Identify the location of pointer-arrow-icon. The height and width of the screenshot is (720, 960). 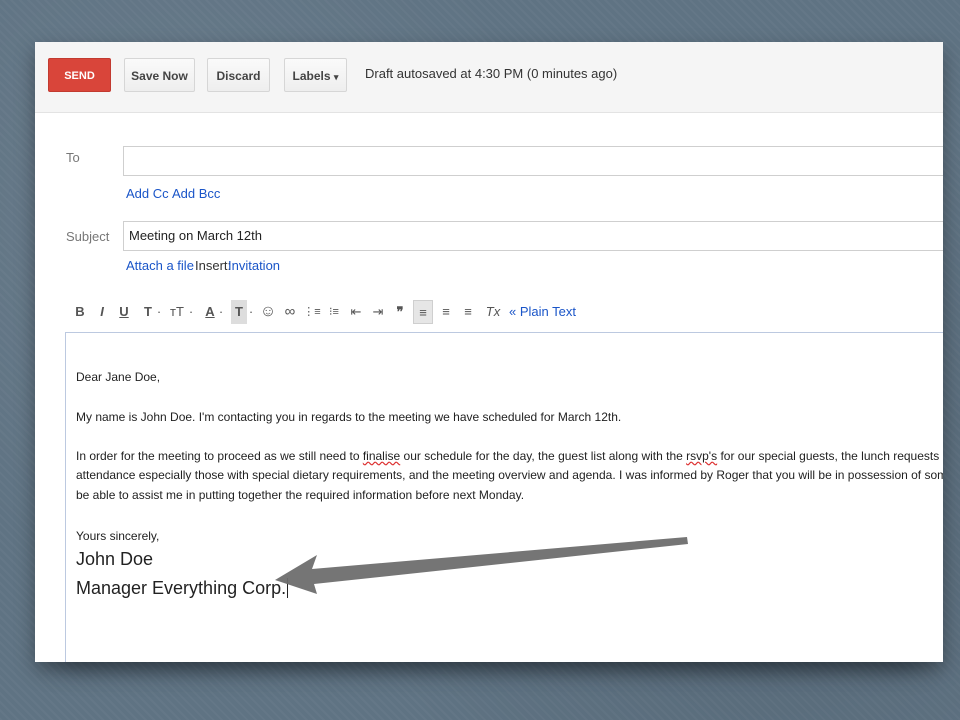
(481, 565).